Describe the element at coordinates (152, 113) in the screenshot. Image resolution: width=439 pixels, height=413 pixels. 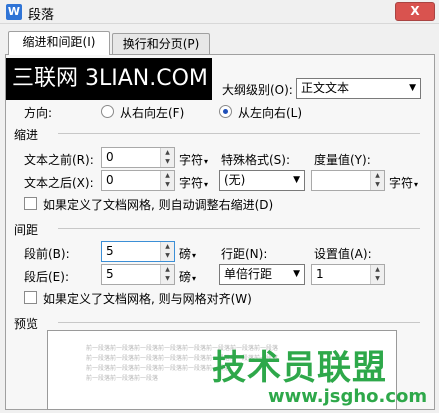
I see `rtl-label: 从右向左(F)` at that location.